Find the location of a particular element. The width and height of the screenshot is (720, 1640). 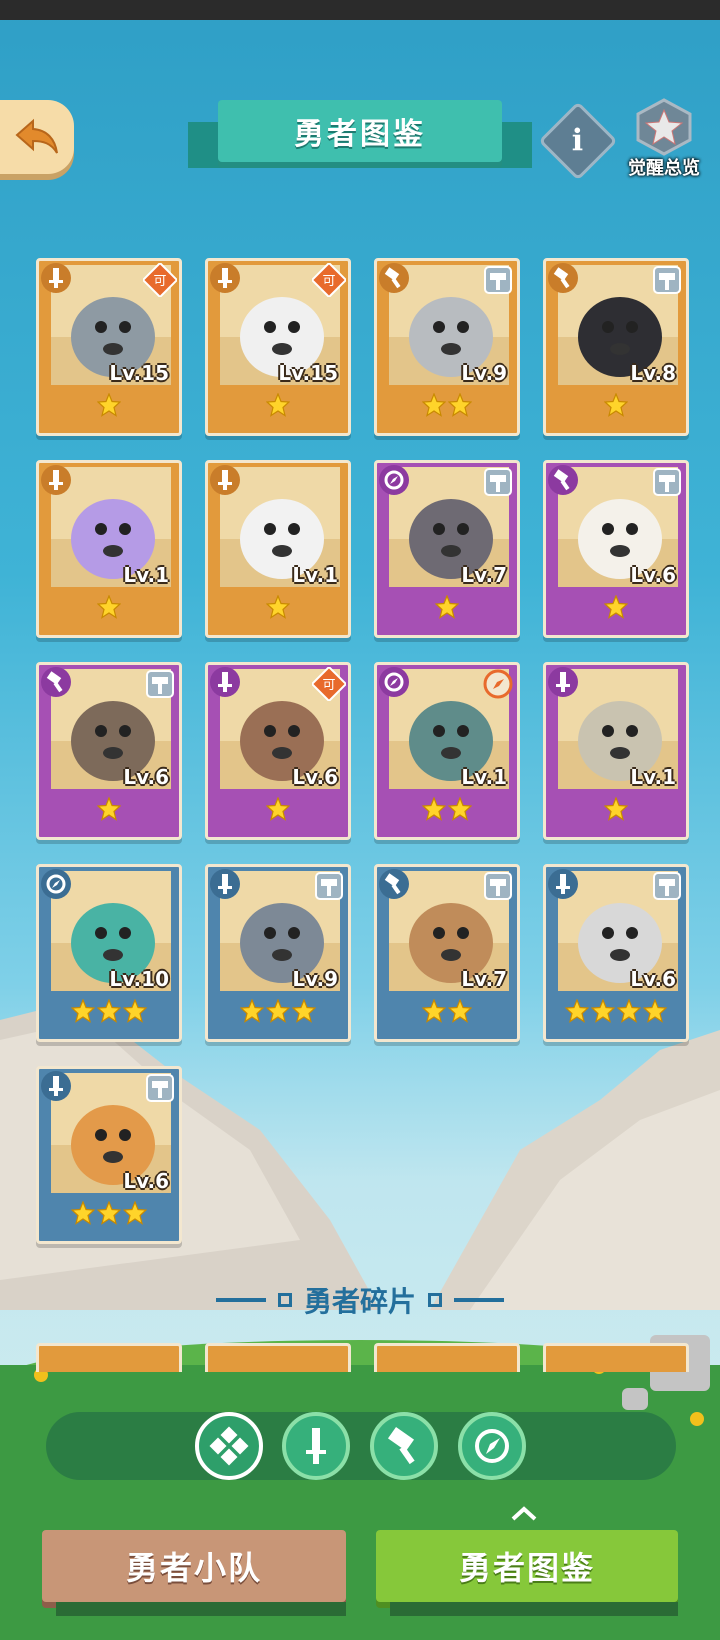

shield-badge-icon: 可 is located at coordinates (329, 684).